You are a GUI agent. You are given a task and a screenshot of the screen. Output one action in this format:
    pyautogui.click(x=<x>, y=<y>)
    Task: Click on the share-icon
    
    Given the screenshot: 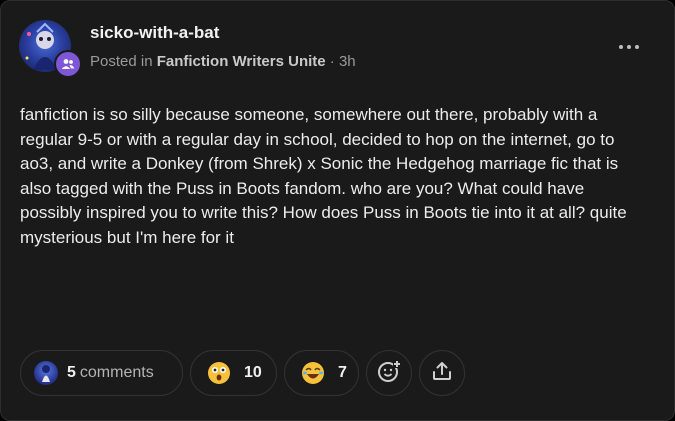 What is the action you would take?
    pyautogui.click(x=442, y=373)
    